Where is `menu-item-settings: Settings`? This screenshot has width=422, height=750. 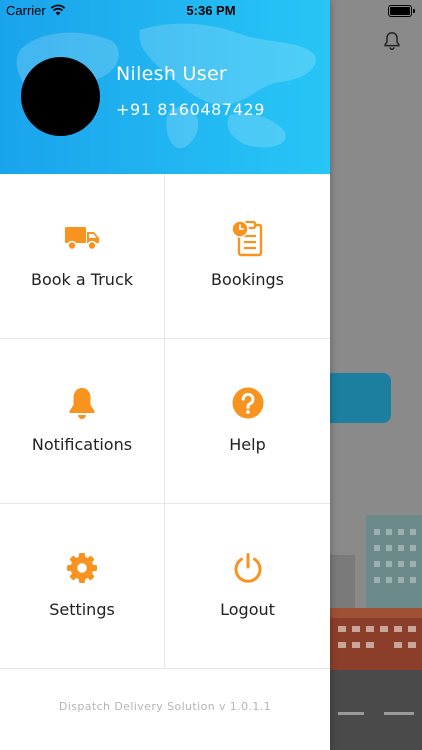
menu-item-settings: Settings is located at coordinates (82, 586).